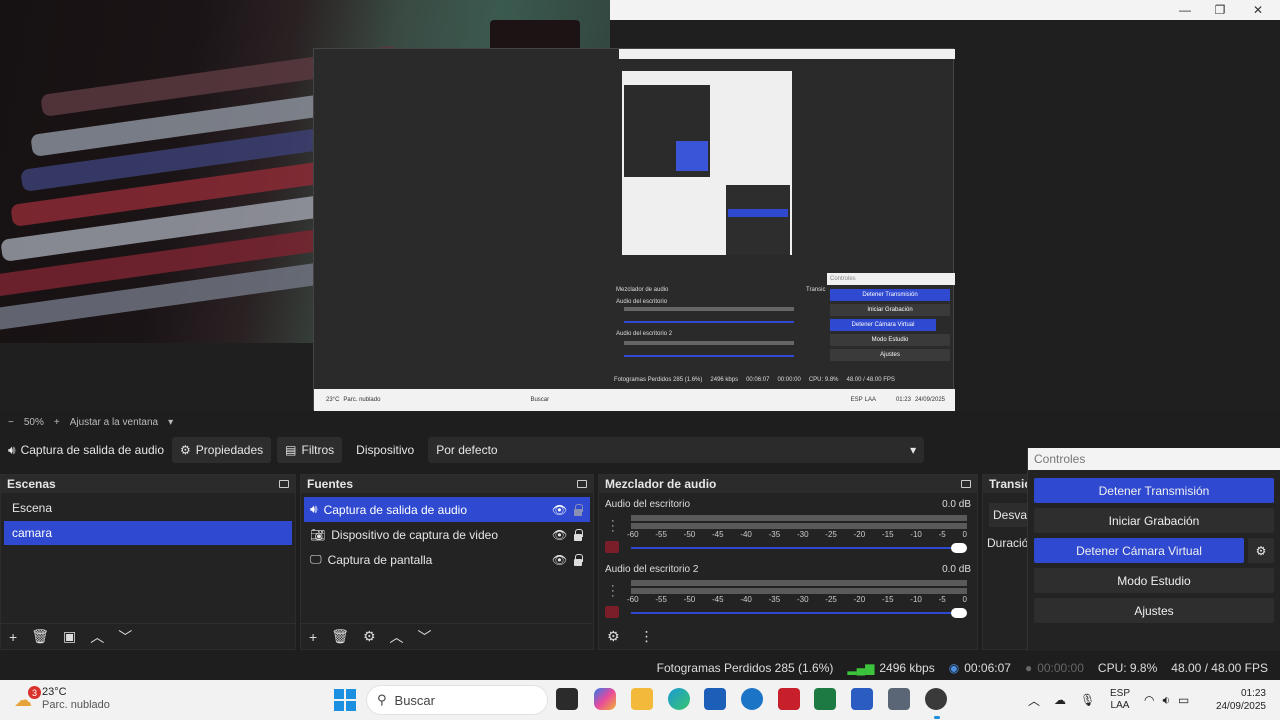 This screenshot has width=1280, height=720. I want to click on source-item-label: Captura de salida de audio, so click(395, 509).